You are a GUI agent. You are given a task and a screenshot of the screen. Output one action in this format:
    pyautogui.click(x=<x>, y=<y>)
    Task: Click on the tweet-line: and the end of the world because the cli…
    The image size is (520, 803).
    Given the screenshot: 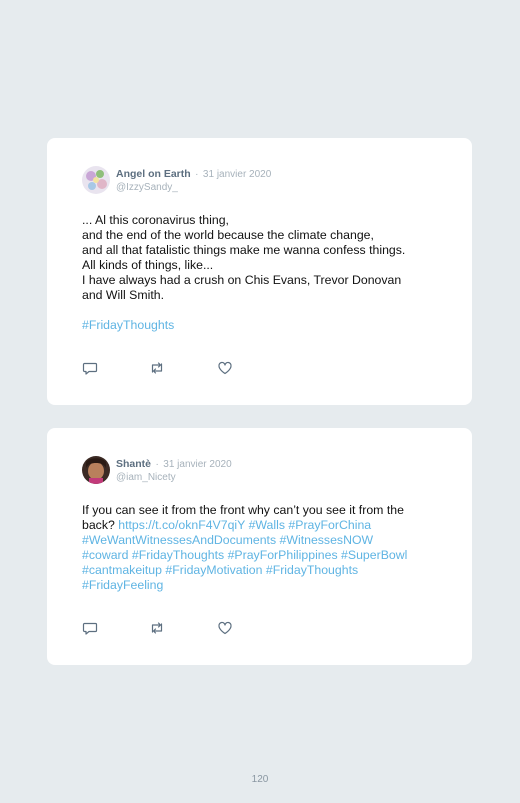 What is the action you would take?
    pyautogui.click(x=228, y=235)
    